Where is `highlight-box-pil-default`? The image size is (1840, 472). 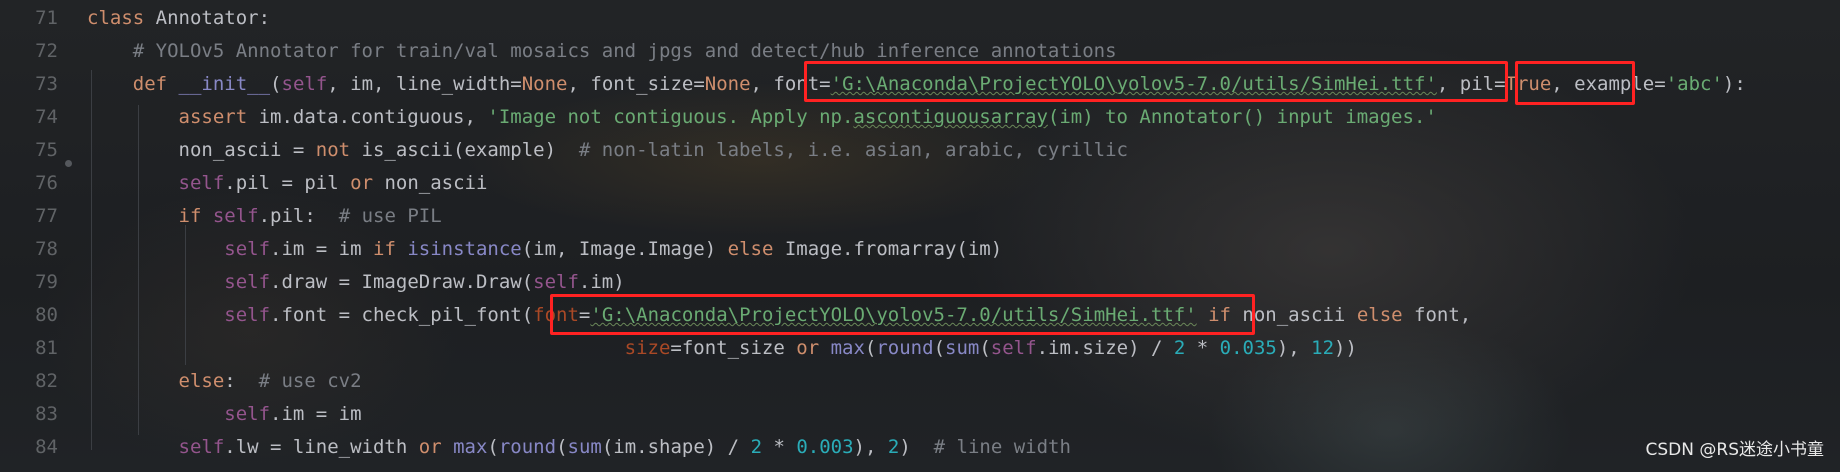 highlight-box-pil-default is located at coordinates (1575, 83).